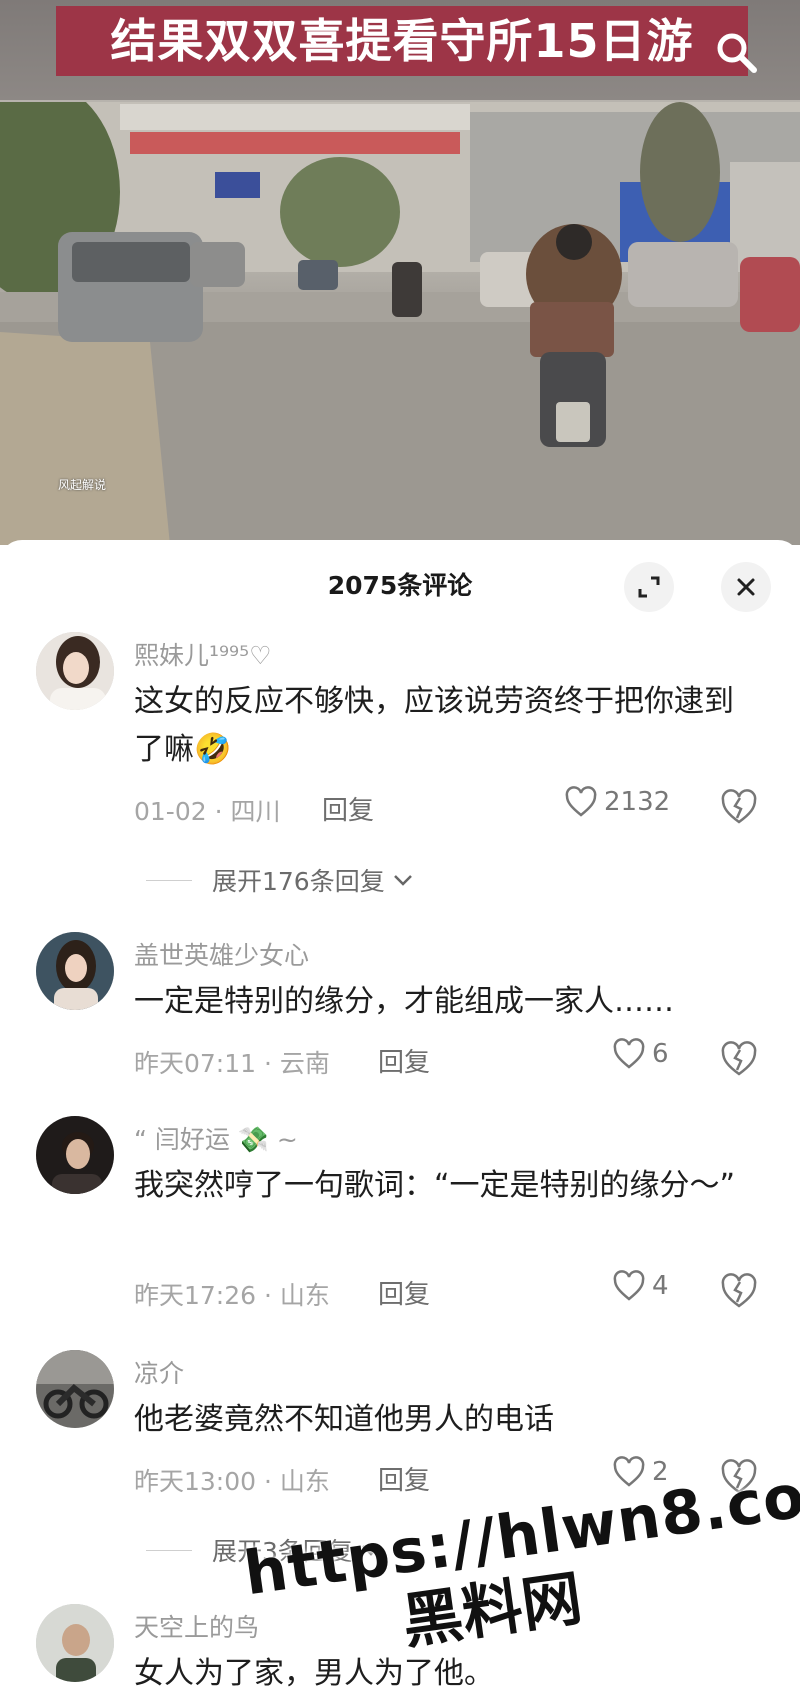  I want to click on expand-replies-button: 展开176条回复, so click(280, 880).